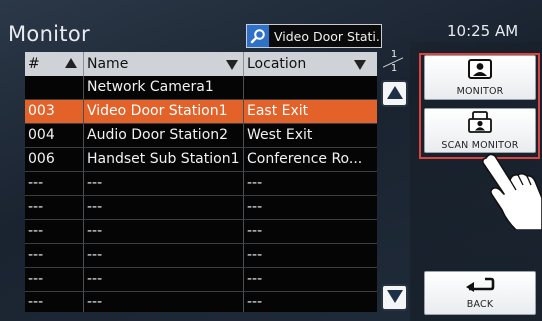  Describe the element at coordinates (277, 64) in the screenshot. I see `column-header-label: Location` at that location.